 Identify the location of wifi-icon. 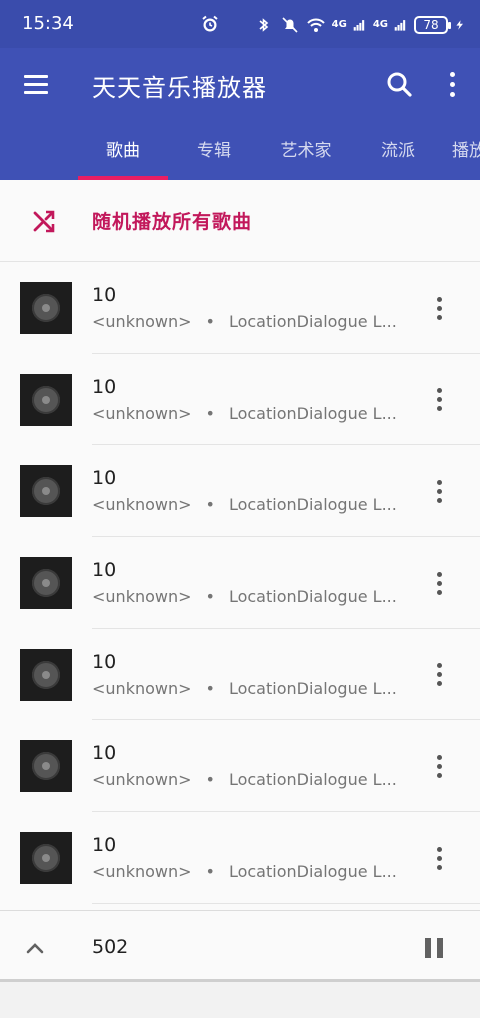
(315, 25).